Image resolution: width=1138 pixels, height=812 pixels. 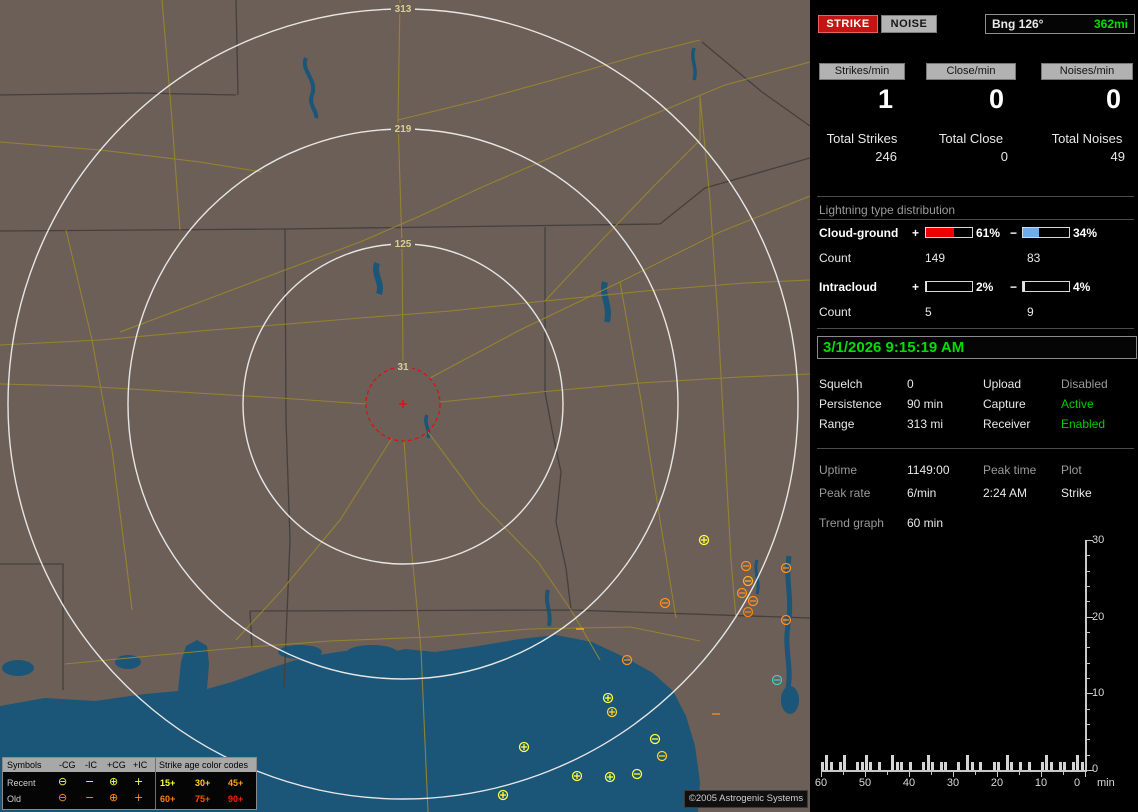 I want to click on cg-pos-sign: +, so click(x=916, y=233).